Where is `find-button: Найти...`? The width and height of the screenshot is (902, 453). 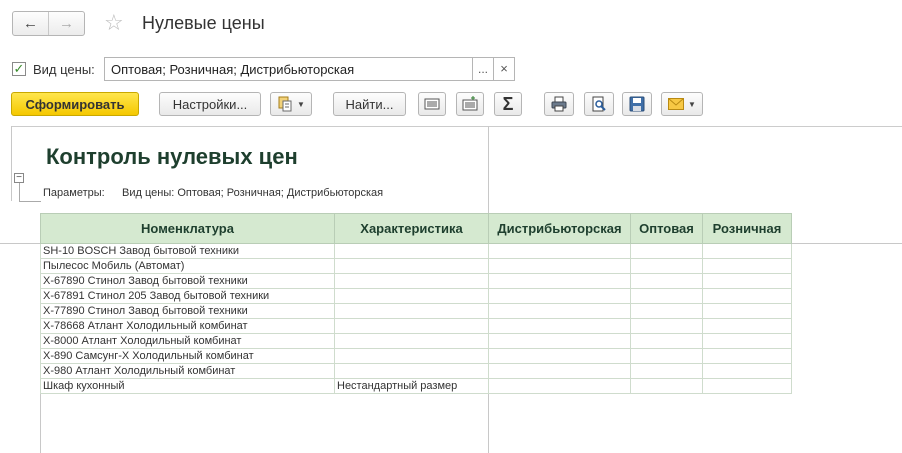 find-button: Найти... is located at coordinates (369, 104).